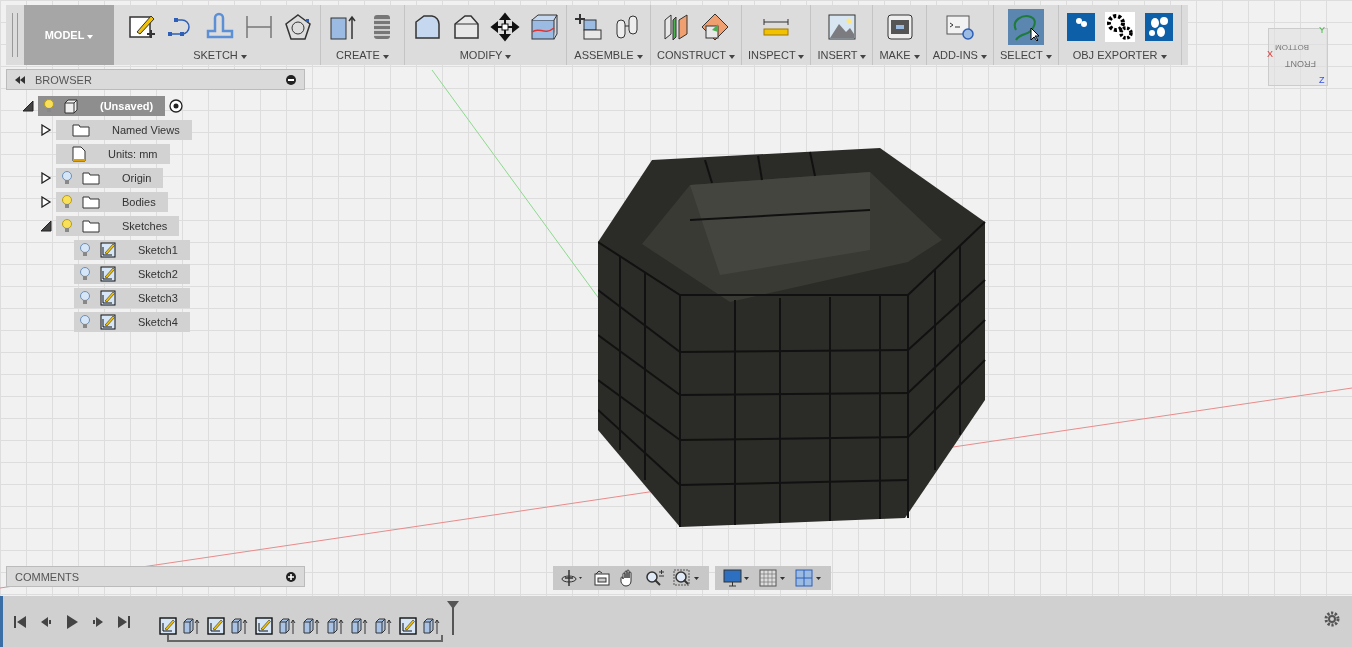 The height and width of the screenshot is (647, 1352). Describe the element at coordinates (842, 55) in the screenshot. I see `toolbar-group-menu: INSERT` at that location.